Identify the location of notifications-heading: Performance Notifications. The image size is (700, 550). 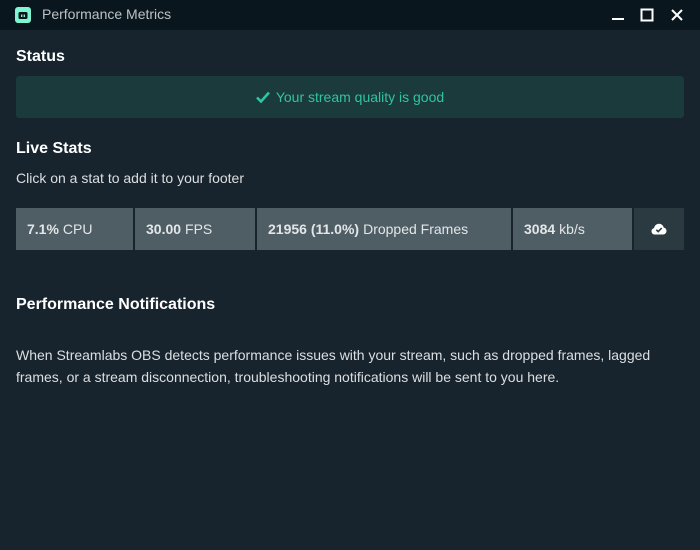
(116, 304).